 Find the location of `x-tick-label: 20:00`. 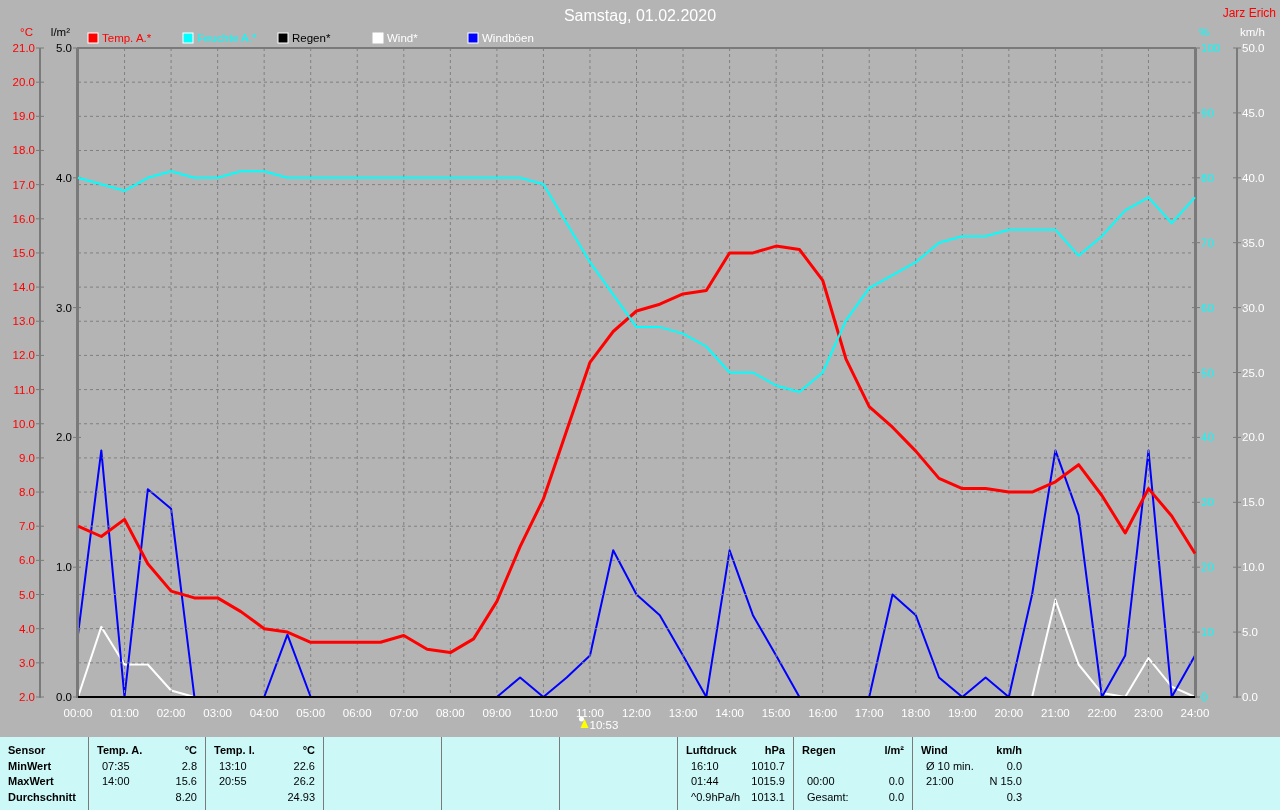

x-tick-label: 20:00 is located at coordinates (1009, 713).